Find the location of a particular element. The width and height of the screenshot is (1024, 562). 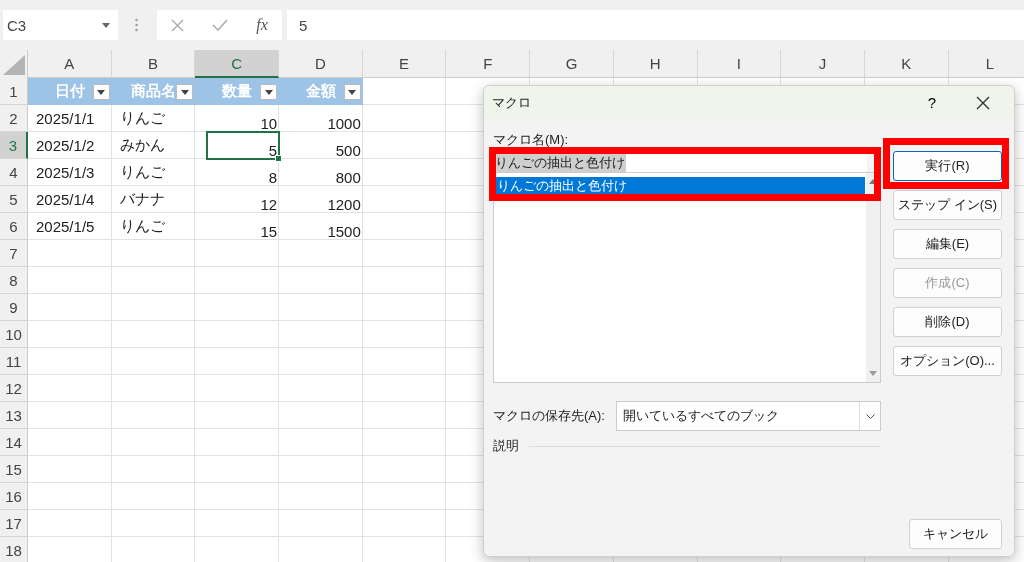

table-cell-text: 1500 is located at coordinates (344, 231).